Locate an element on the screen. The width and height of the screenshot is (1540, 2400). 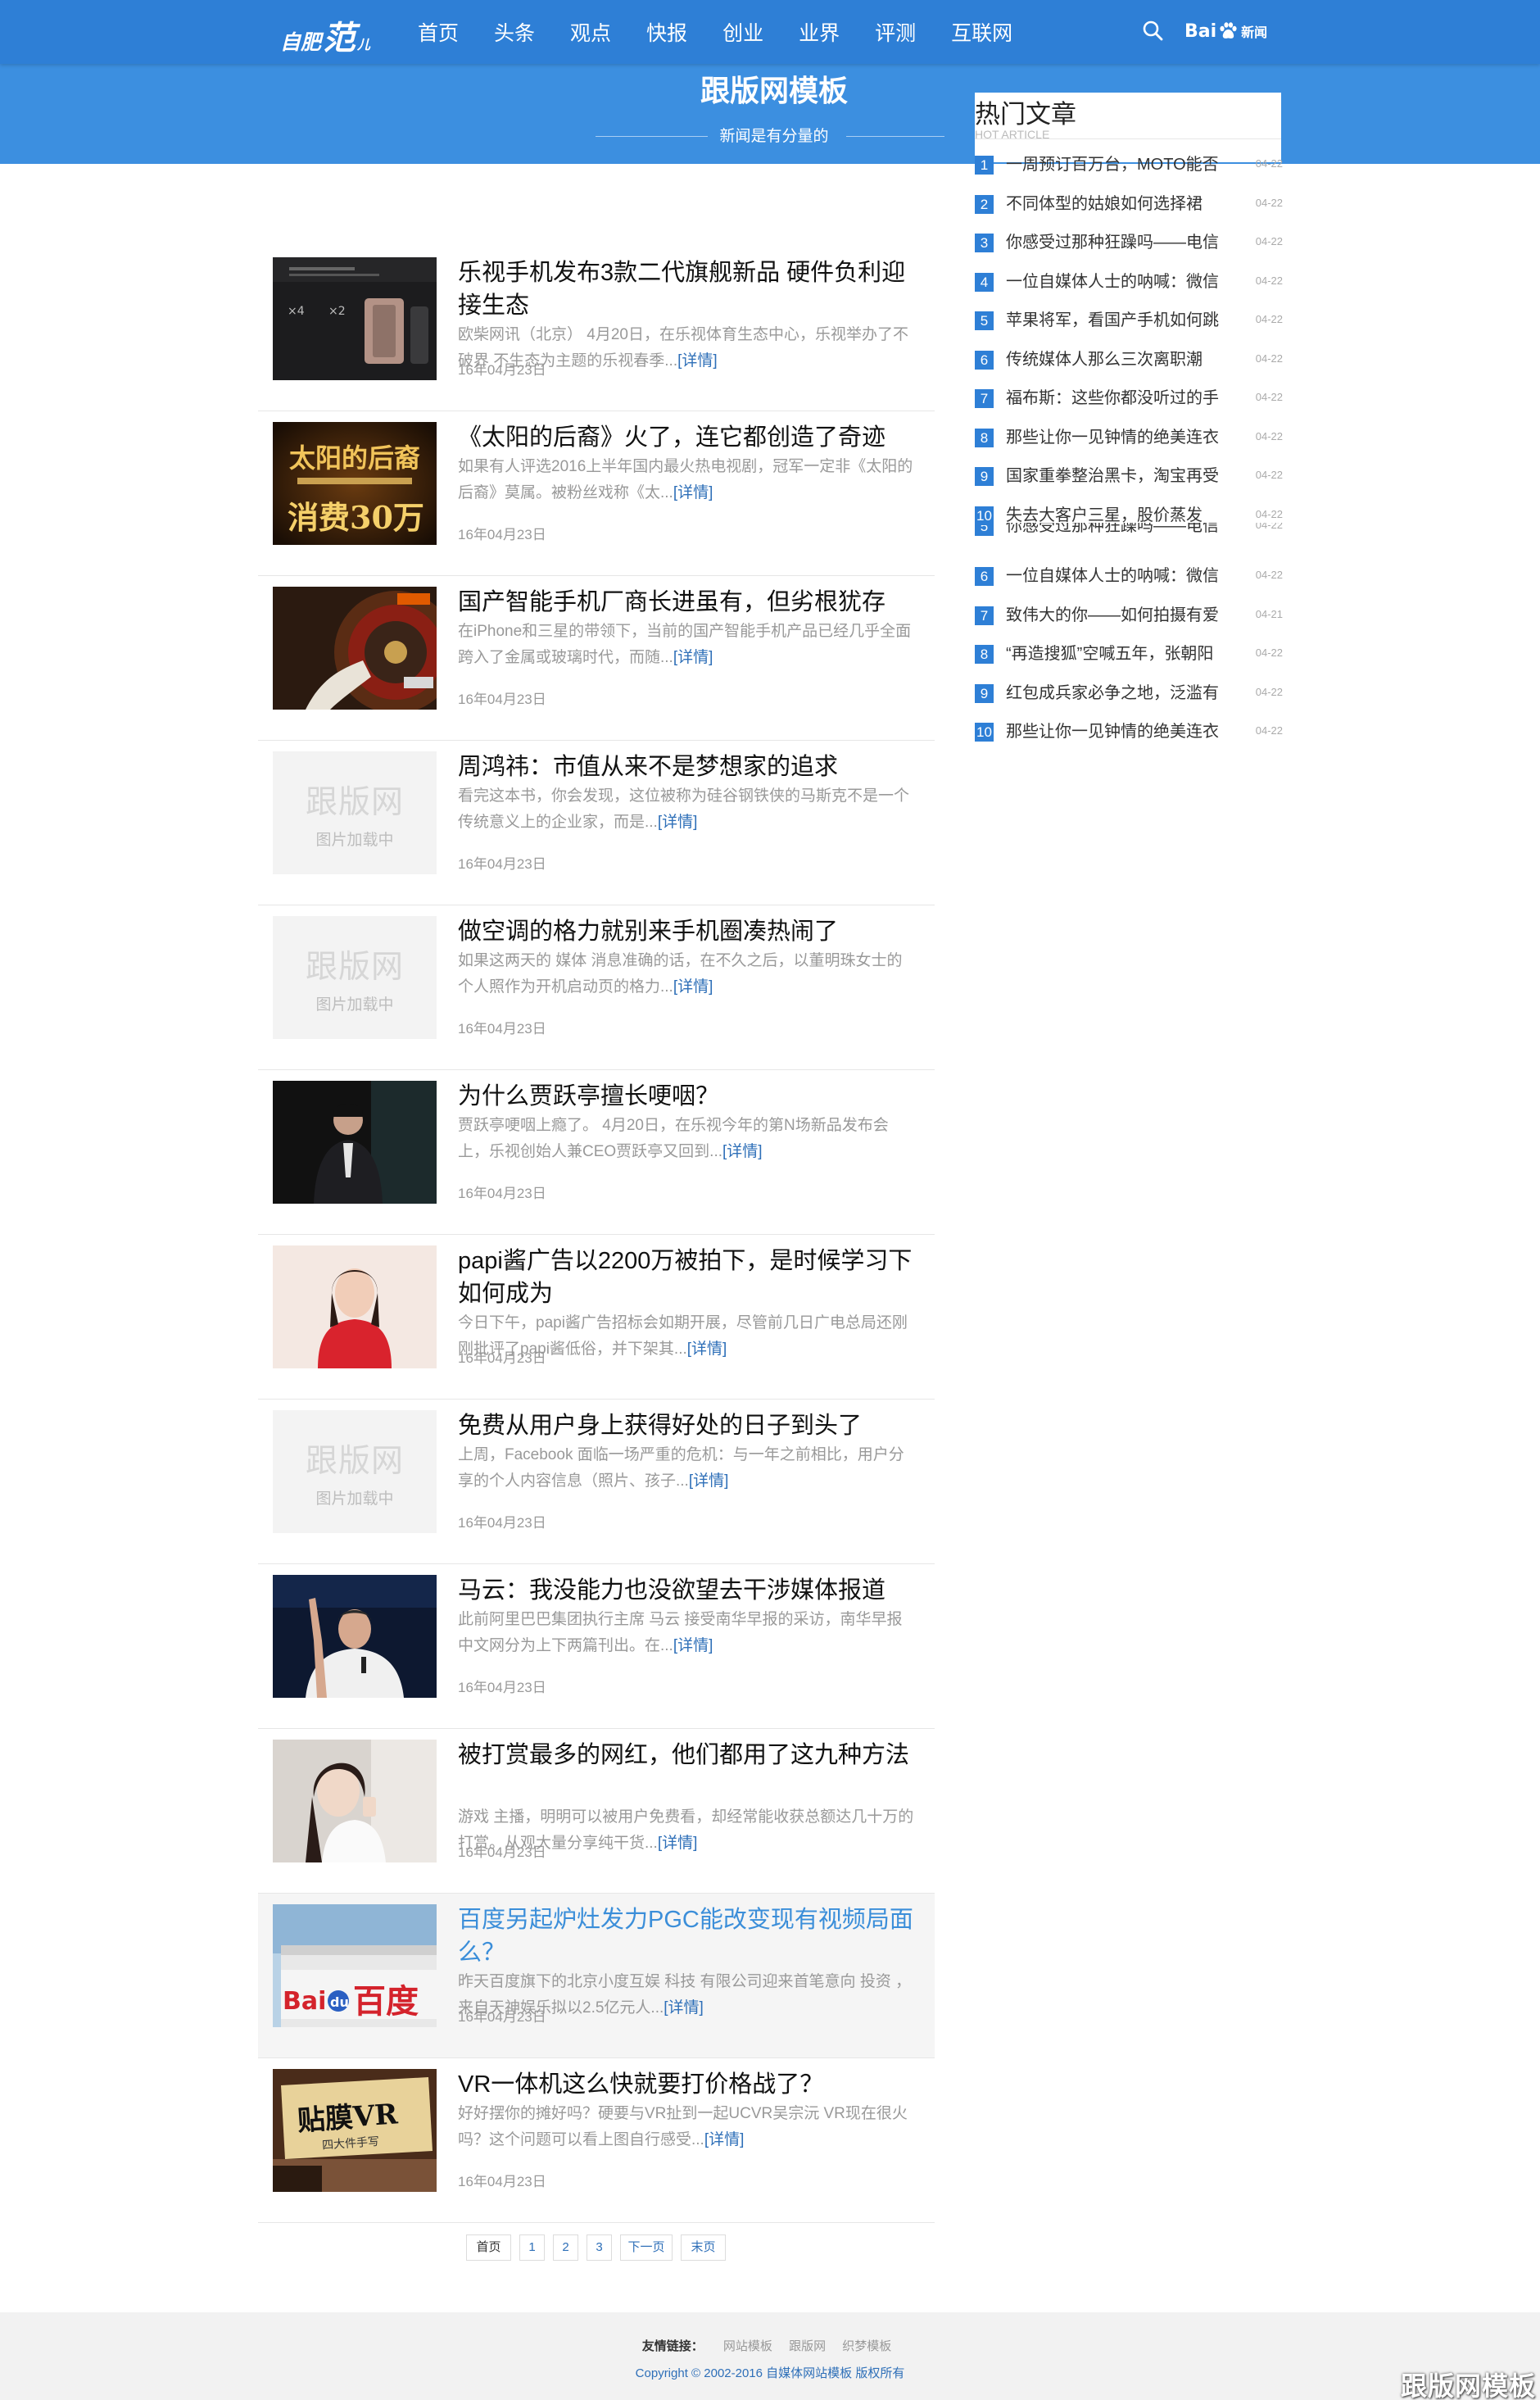
page-last: 末页 is located at coordinates (703, 2247).